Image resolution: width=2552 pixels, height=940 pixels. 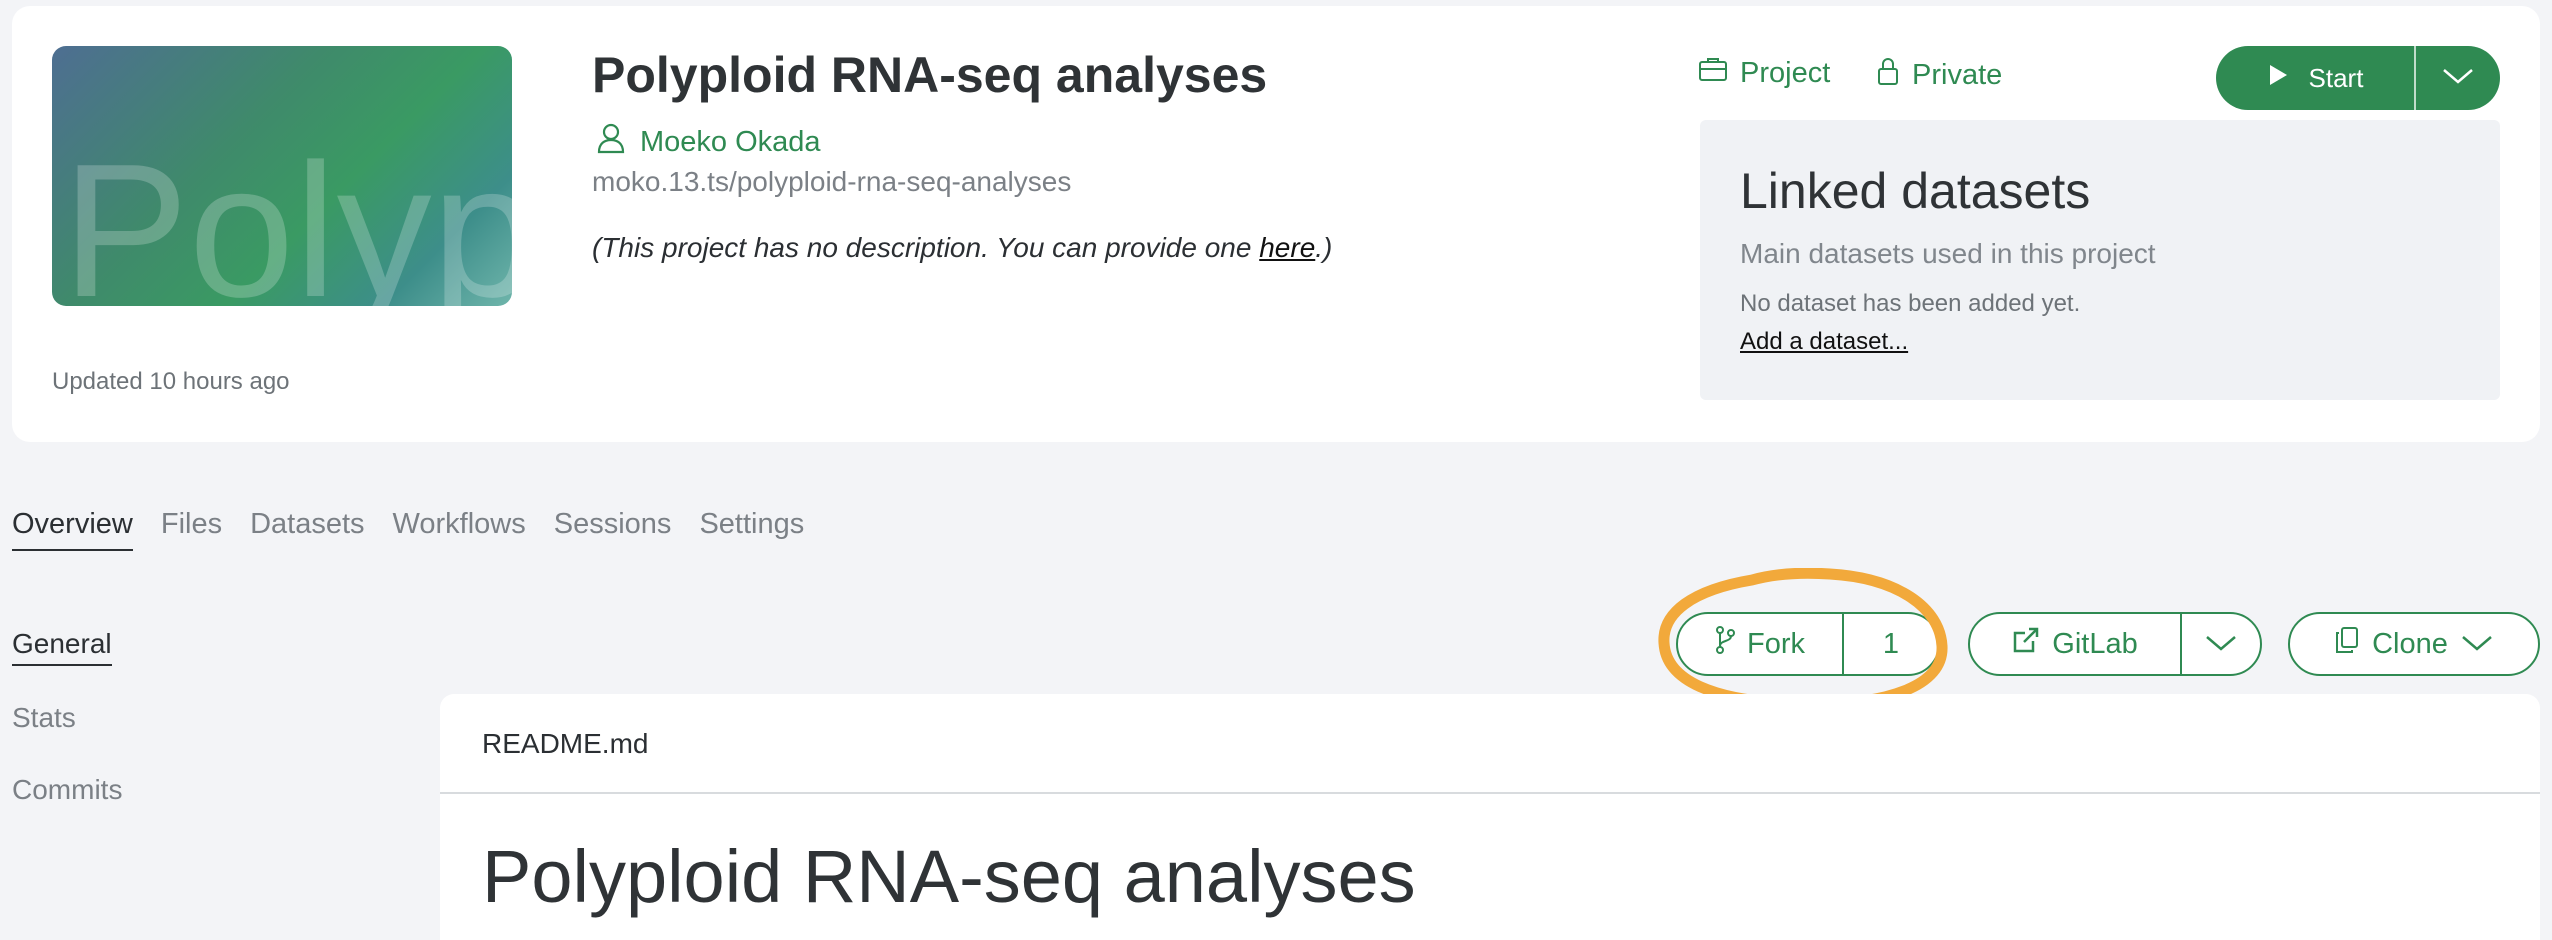 What do you see at coordinates (1776, 643) in the screenshot?
I see `fork-button-label: Fork` at bounding box center [1776, 643].